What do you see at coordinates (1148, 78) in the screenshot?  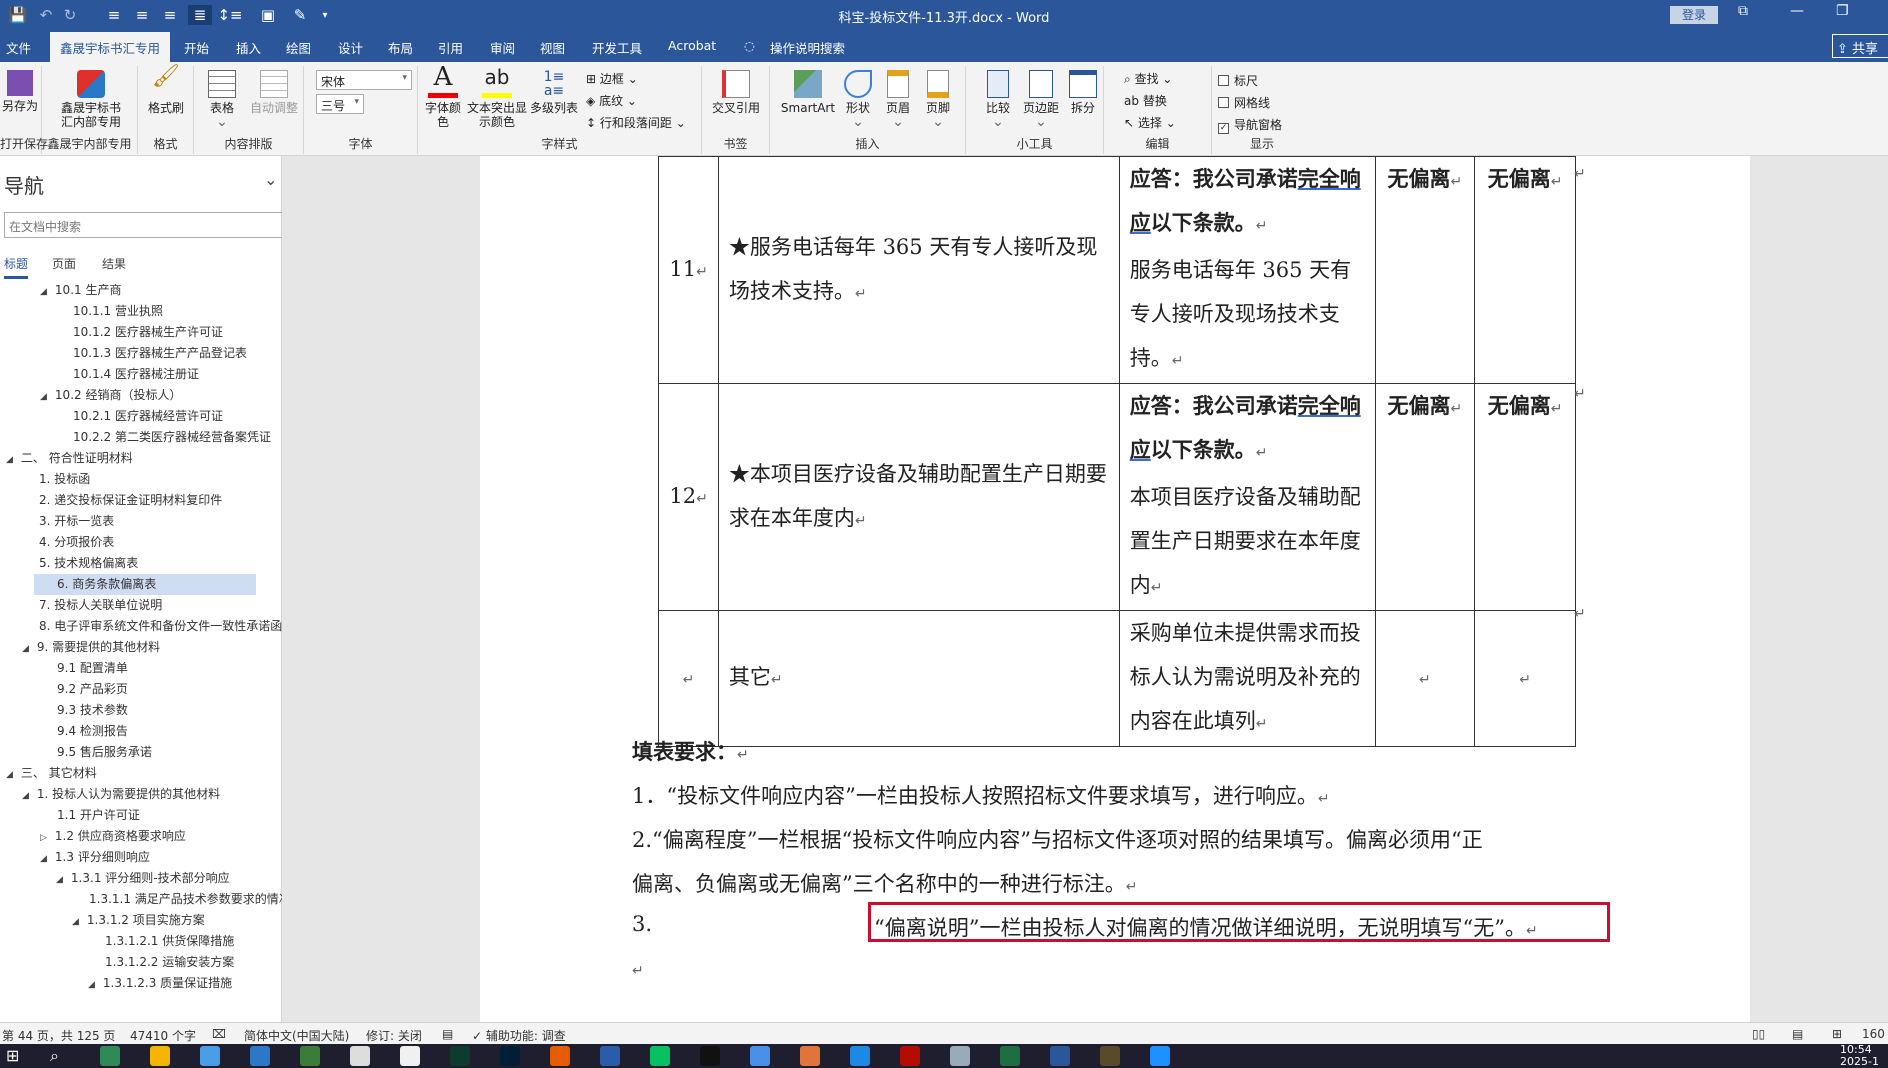 I see `find-button: ⌕ 查找 ⌄` at bounding box center [1148, 78].